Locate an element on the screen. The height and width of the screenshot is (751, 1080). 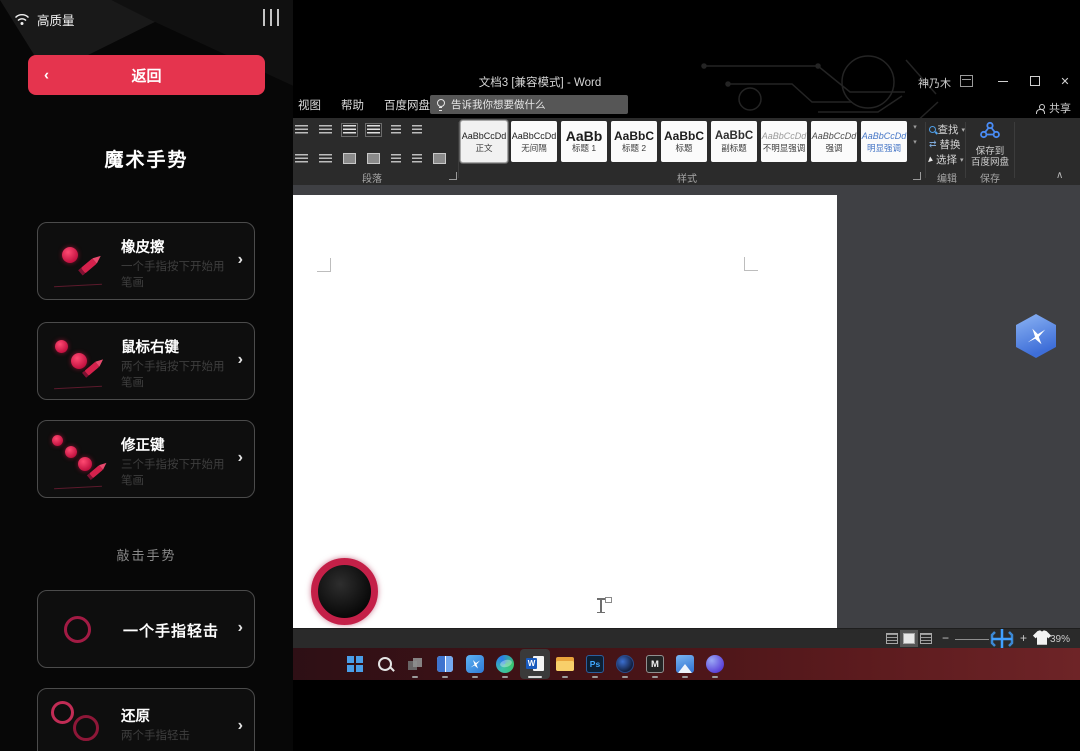
dark-sphere-app-button is located at coordinates (625, 664).